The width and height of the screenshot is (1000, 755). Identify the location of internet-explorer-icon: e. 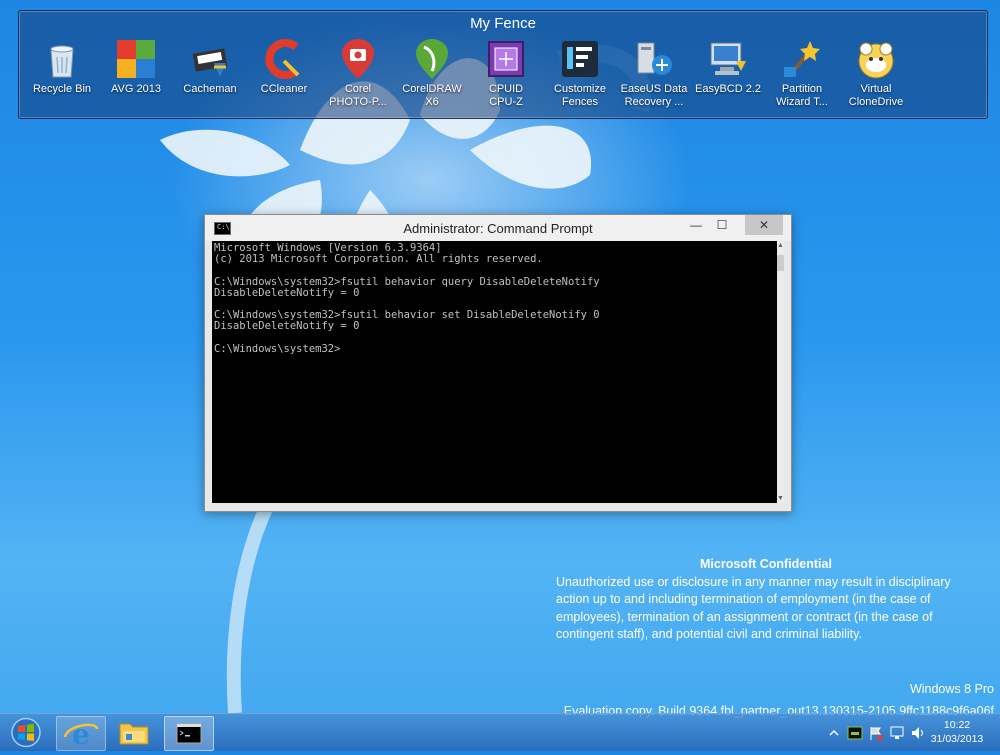
(81, 734).